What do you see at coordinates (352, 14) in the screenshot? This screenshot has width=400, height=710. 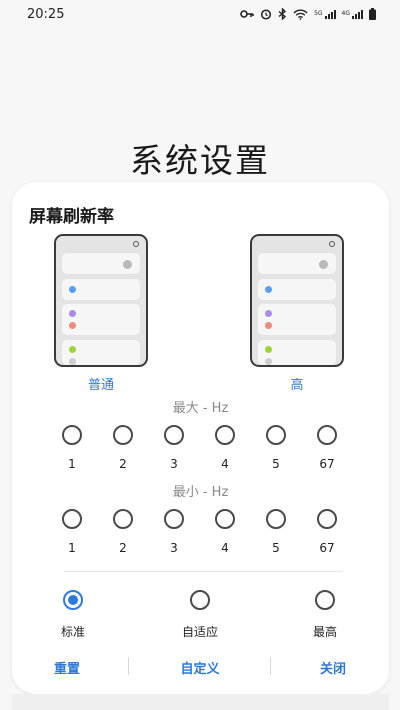 I see `signal-4g-icon: 4G` at bounding box center [352, 14].